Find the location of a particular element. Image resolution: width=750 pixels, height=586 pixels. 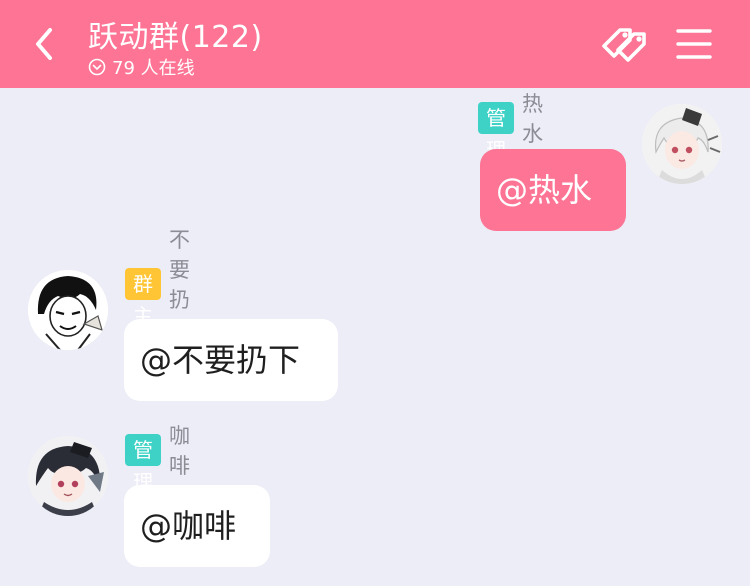

sender-nickname: 热水 is located at coordinates (532, 118).